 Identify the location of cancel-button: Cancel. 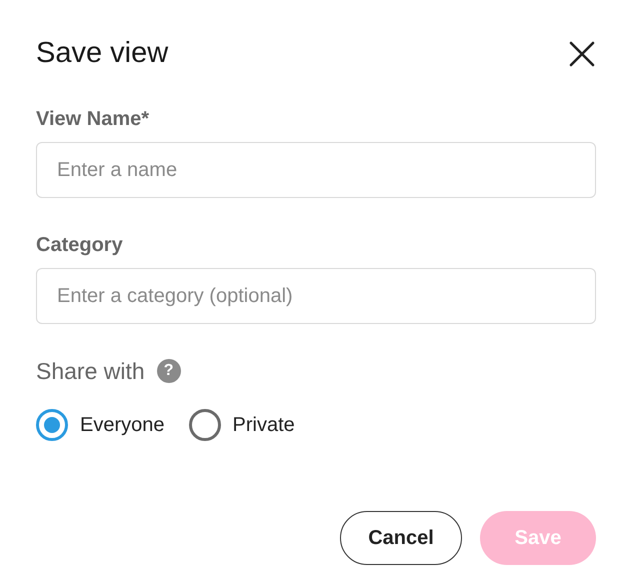
(401, 537).